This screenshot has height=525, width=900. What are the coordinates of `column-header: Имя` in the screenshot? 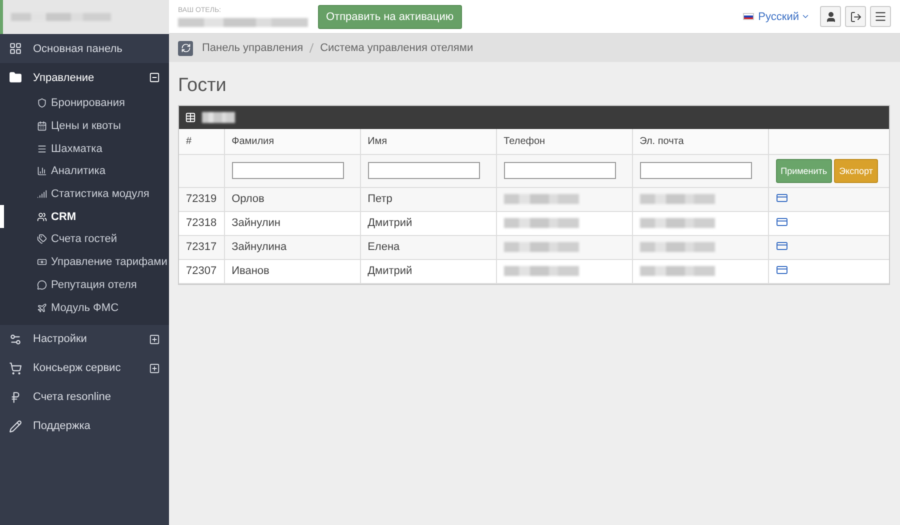 It's located at (428, 141).